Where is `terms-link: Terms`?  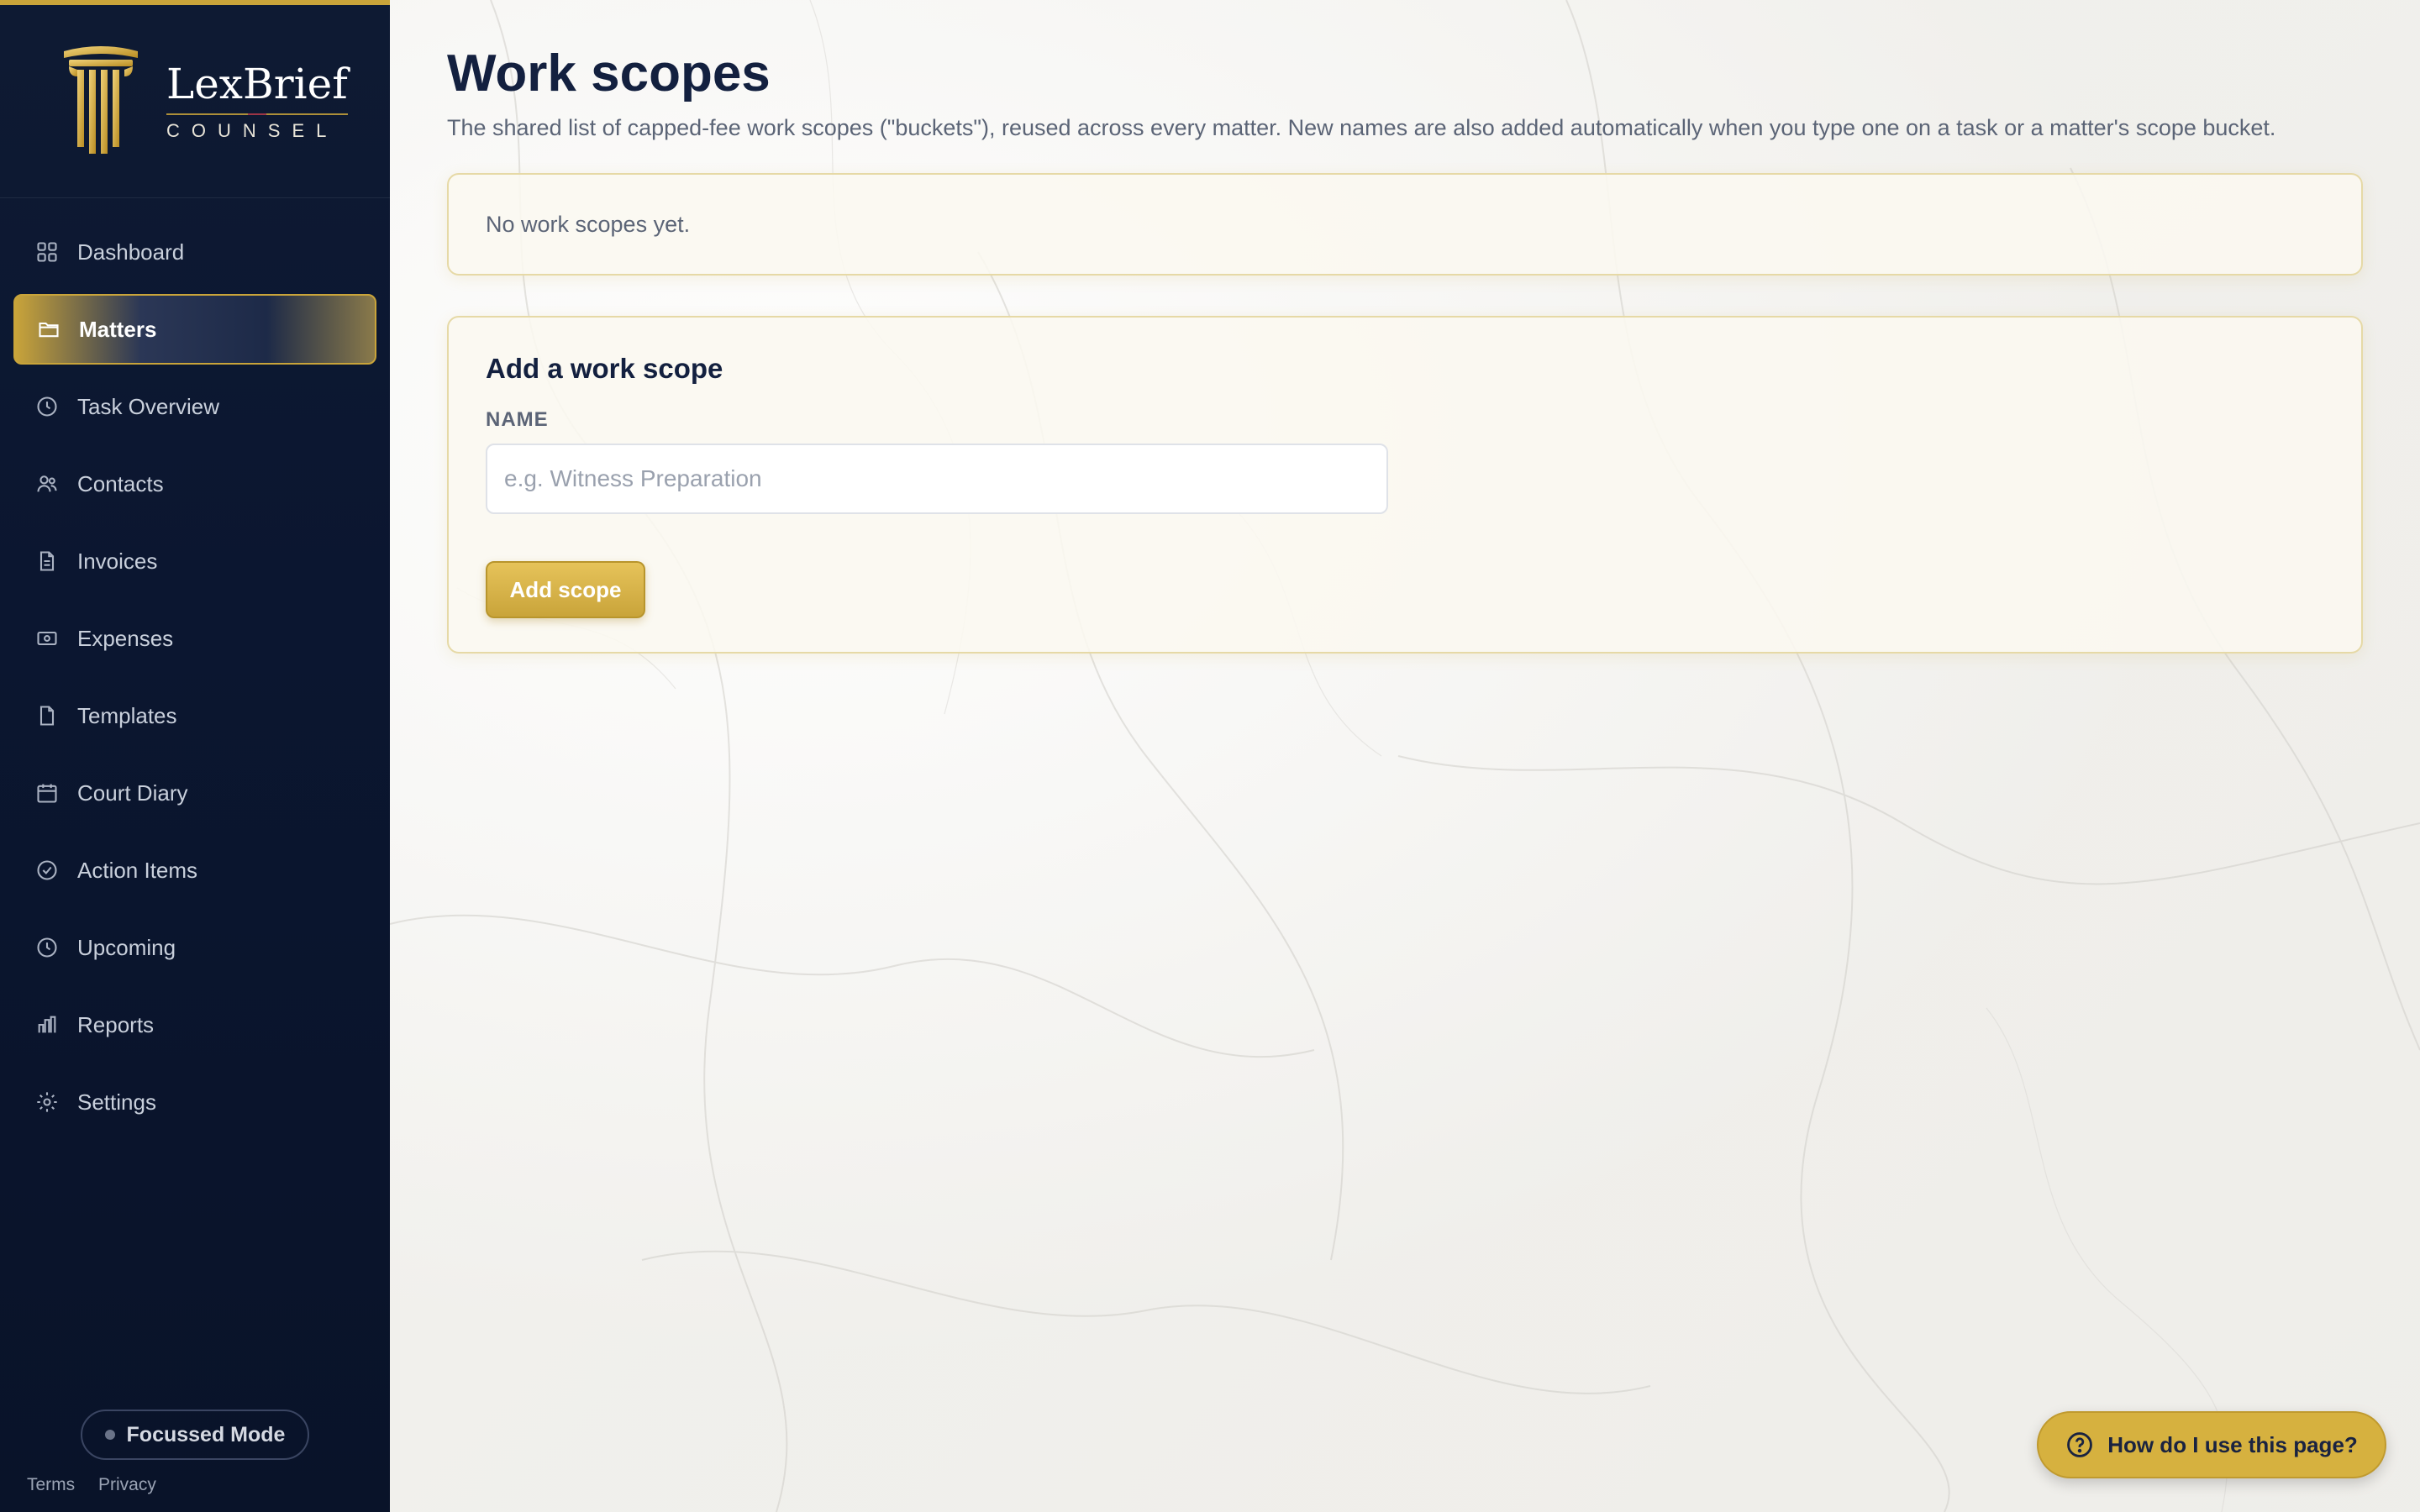
terms-link: Terms is located at coordinates (51, 1484).